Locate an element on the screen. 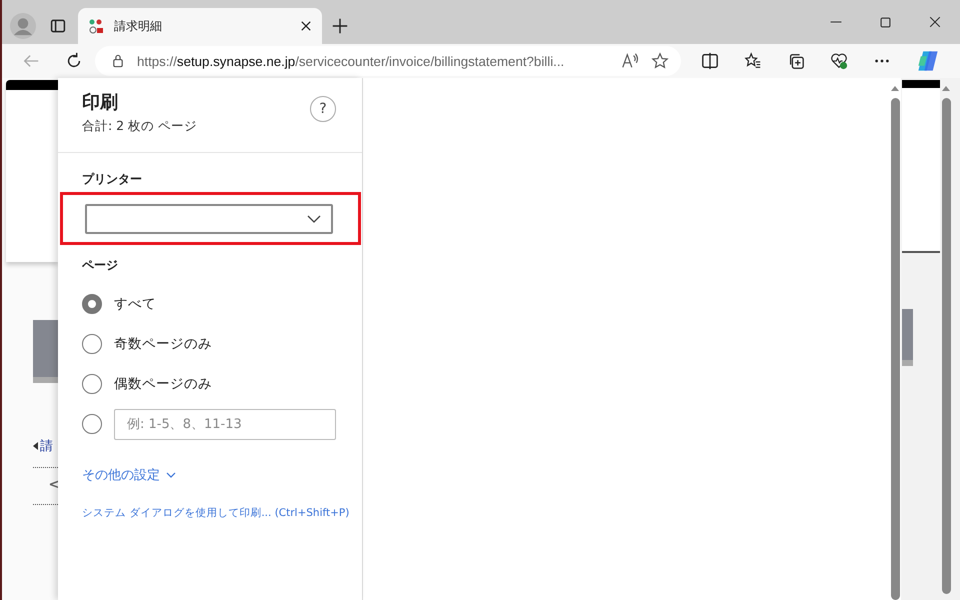 Image resolution: width=960 pixels, height=600 pixels. heart-pulse-icon is located at coordinates (839, 61).